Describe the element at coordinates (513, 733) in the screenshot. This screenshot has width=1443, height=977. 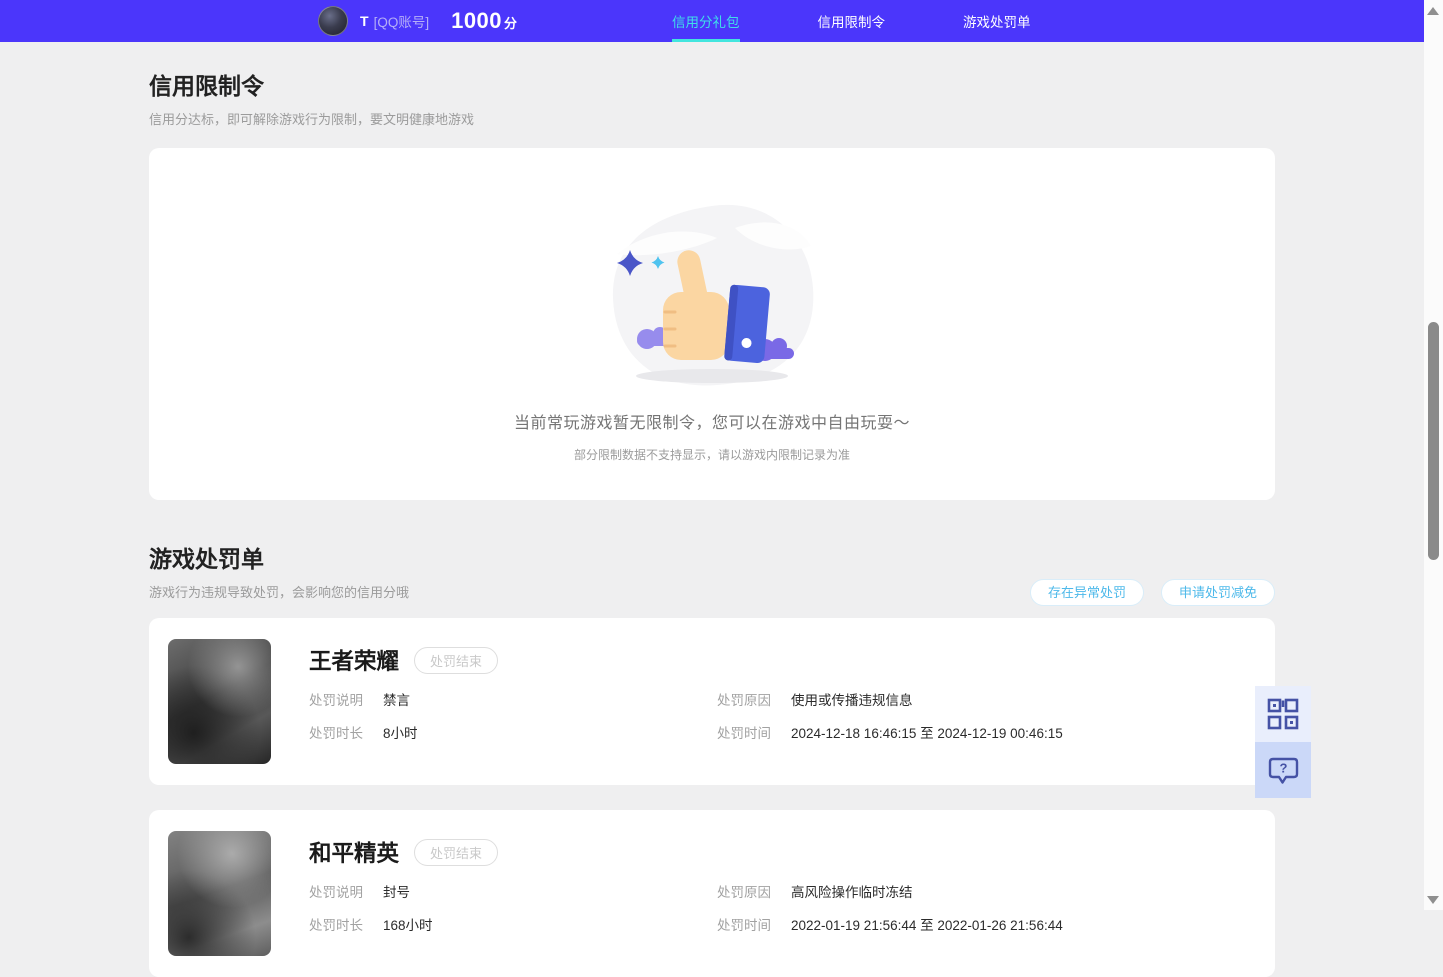
I see `penalty-duration-field: 处罚时长 8小时` at that location.